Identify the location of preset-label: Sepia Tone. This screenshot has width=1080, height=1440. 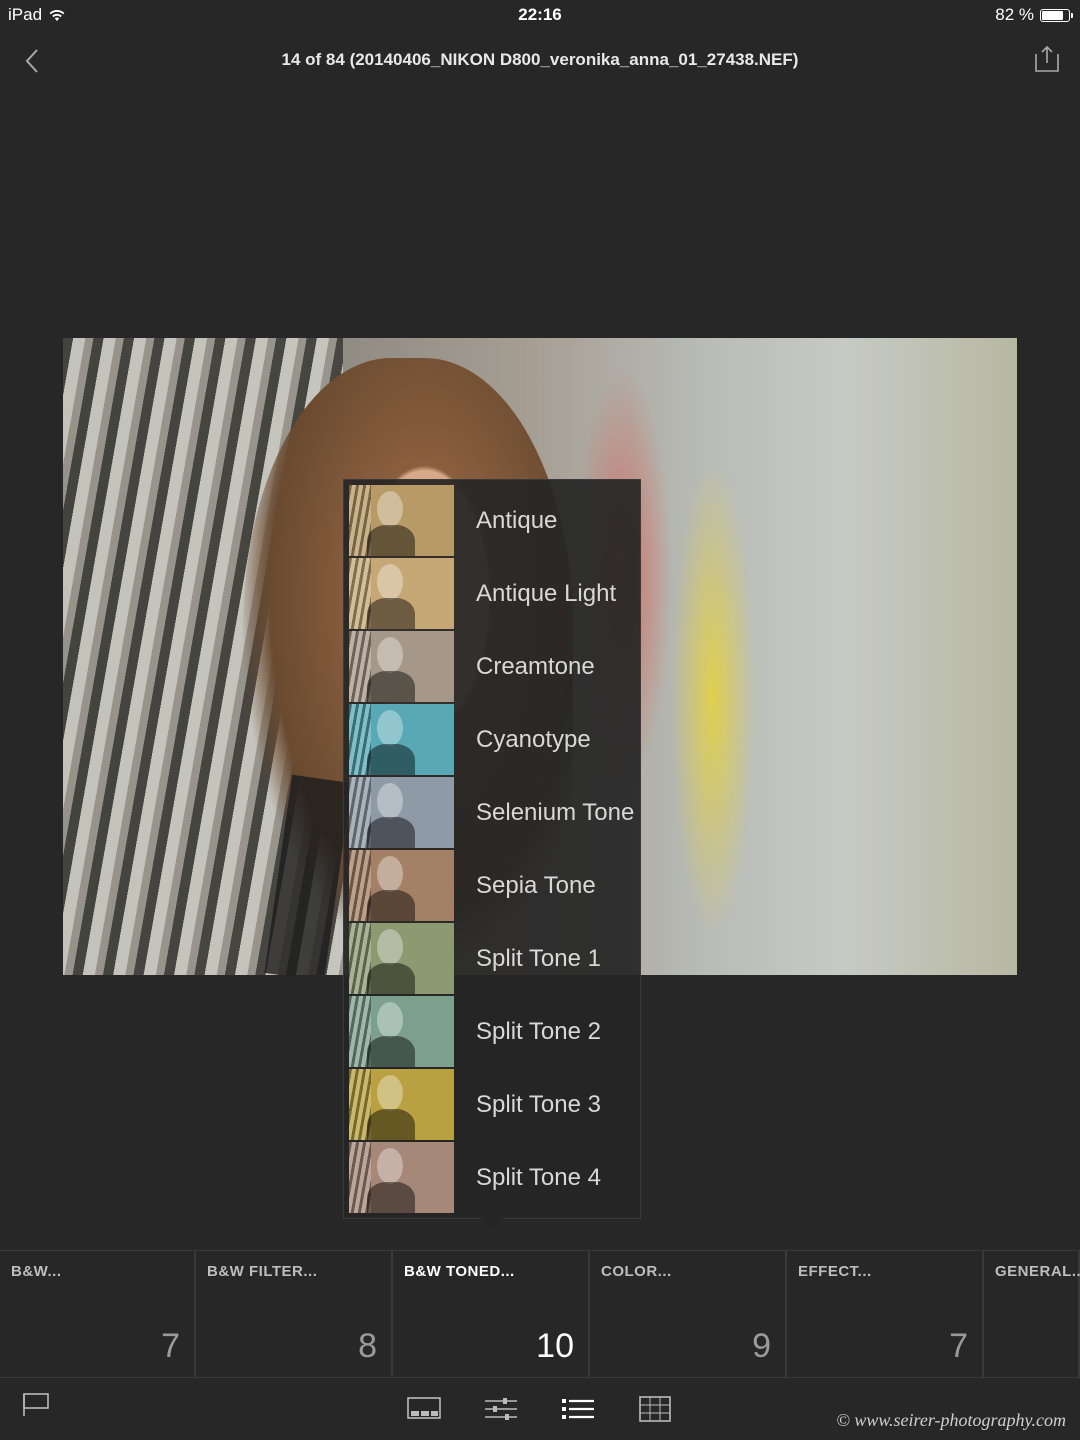
(536, 885).